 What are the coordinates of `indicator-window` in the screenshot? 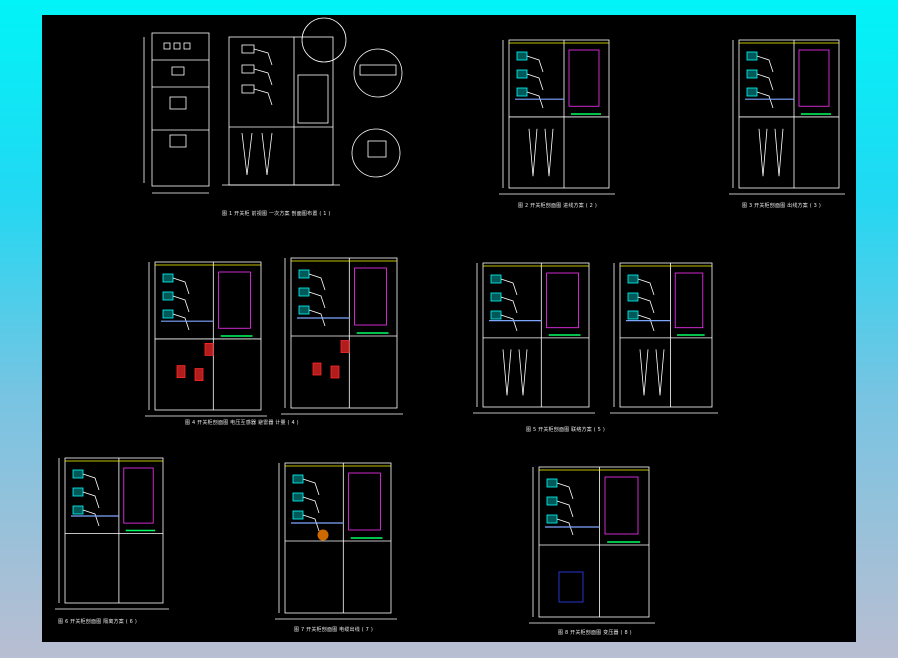 It's located at (178, 71).